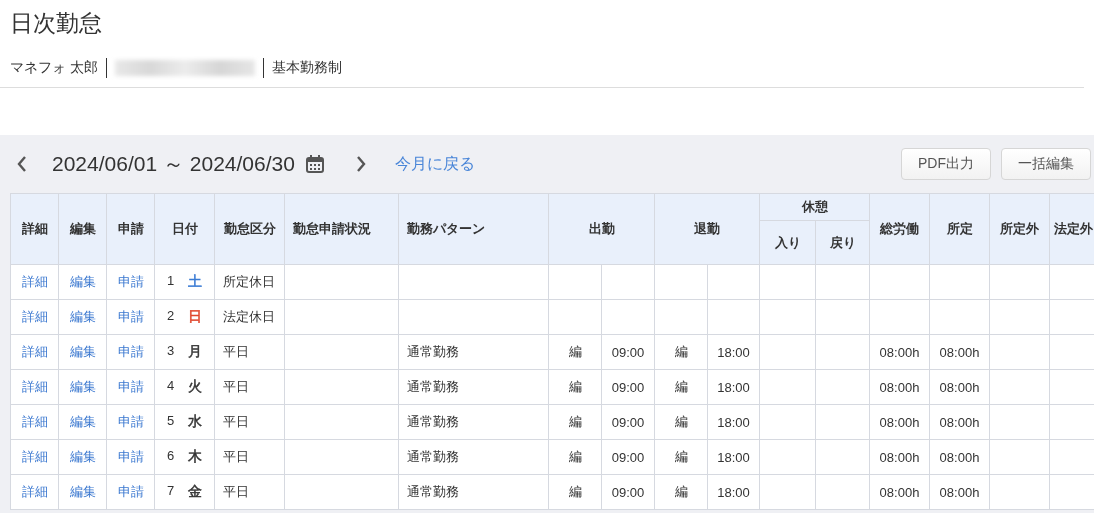 This screenshot has height=513, width=1094. What do you see at coordinates (314, 164) in the screenshot?
I see `calendar-icon` at bounding box center [314, 164].